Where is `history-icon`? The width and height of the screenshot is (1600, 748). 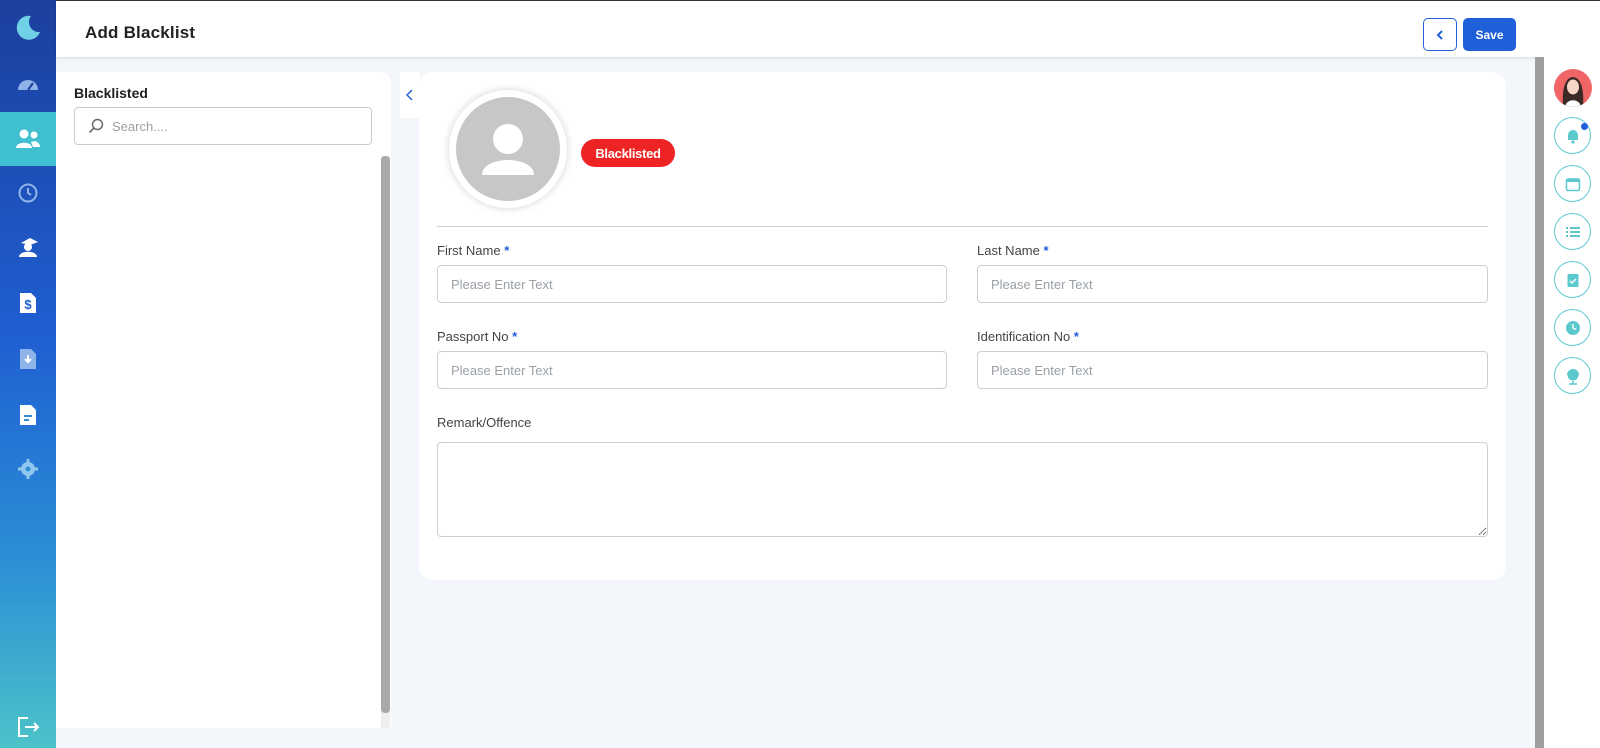 history-icon is located at coordinates (28, 193).